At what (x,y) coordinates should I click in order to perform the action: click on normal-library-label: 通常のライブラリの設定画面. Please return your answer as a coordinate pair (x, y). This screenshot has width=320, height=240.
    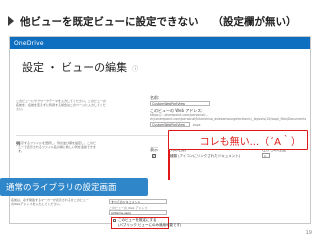
    Looking at the image, I should click on (74, 187).